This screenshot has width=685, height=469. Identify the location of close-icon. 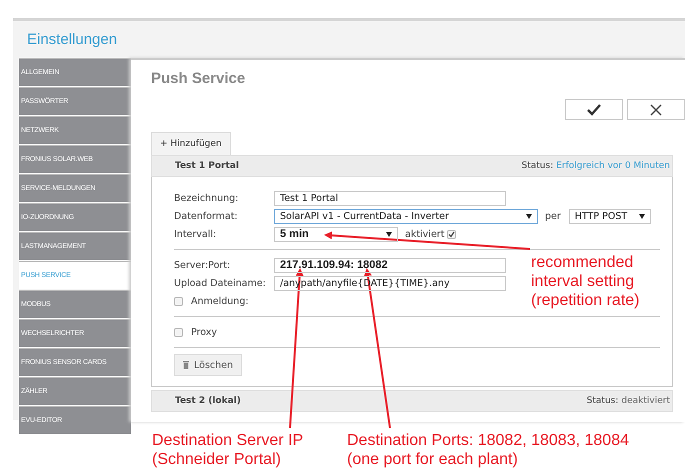
(656, 110).